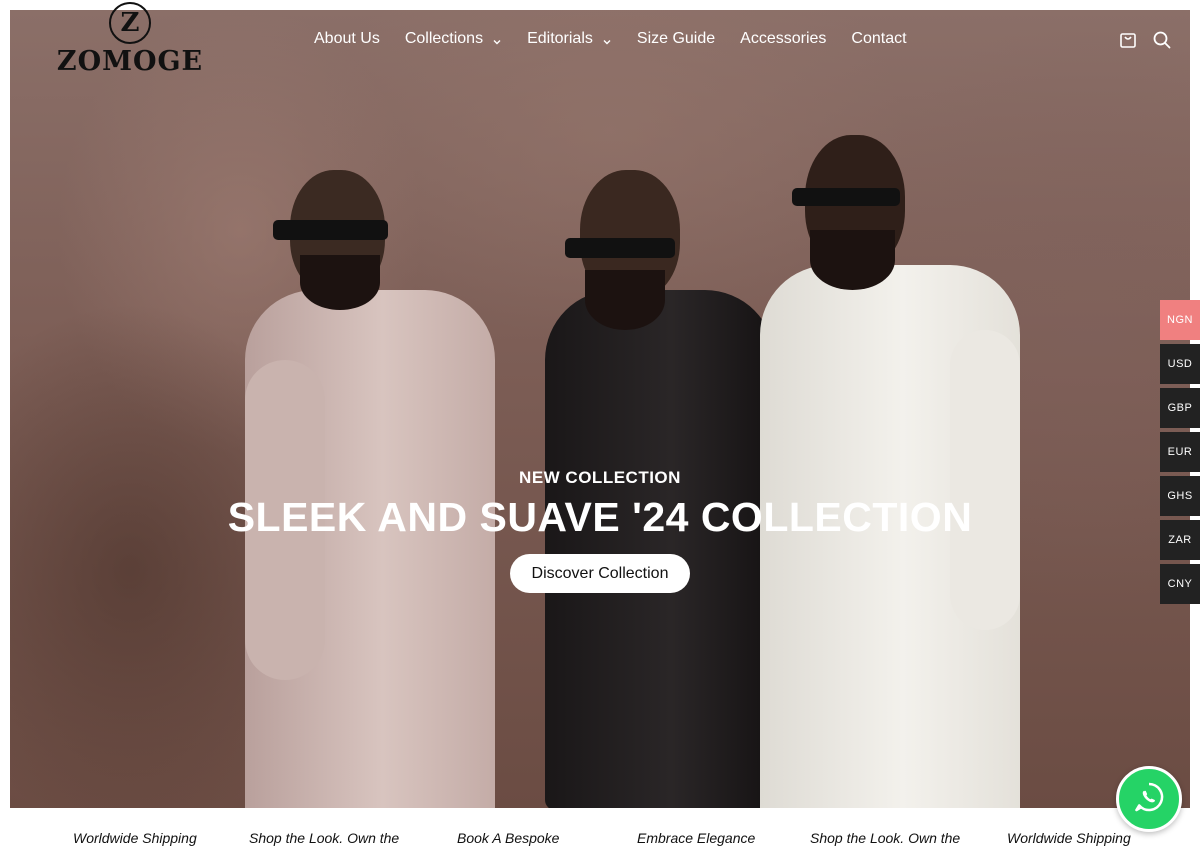  Describe the element at coordinates (444, 38) in the screenshot. I see `nav-item-label: Collections` at that location.